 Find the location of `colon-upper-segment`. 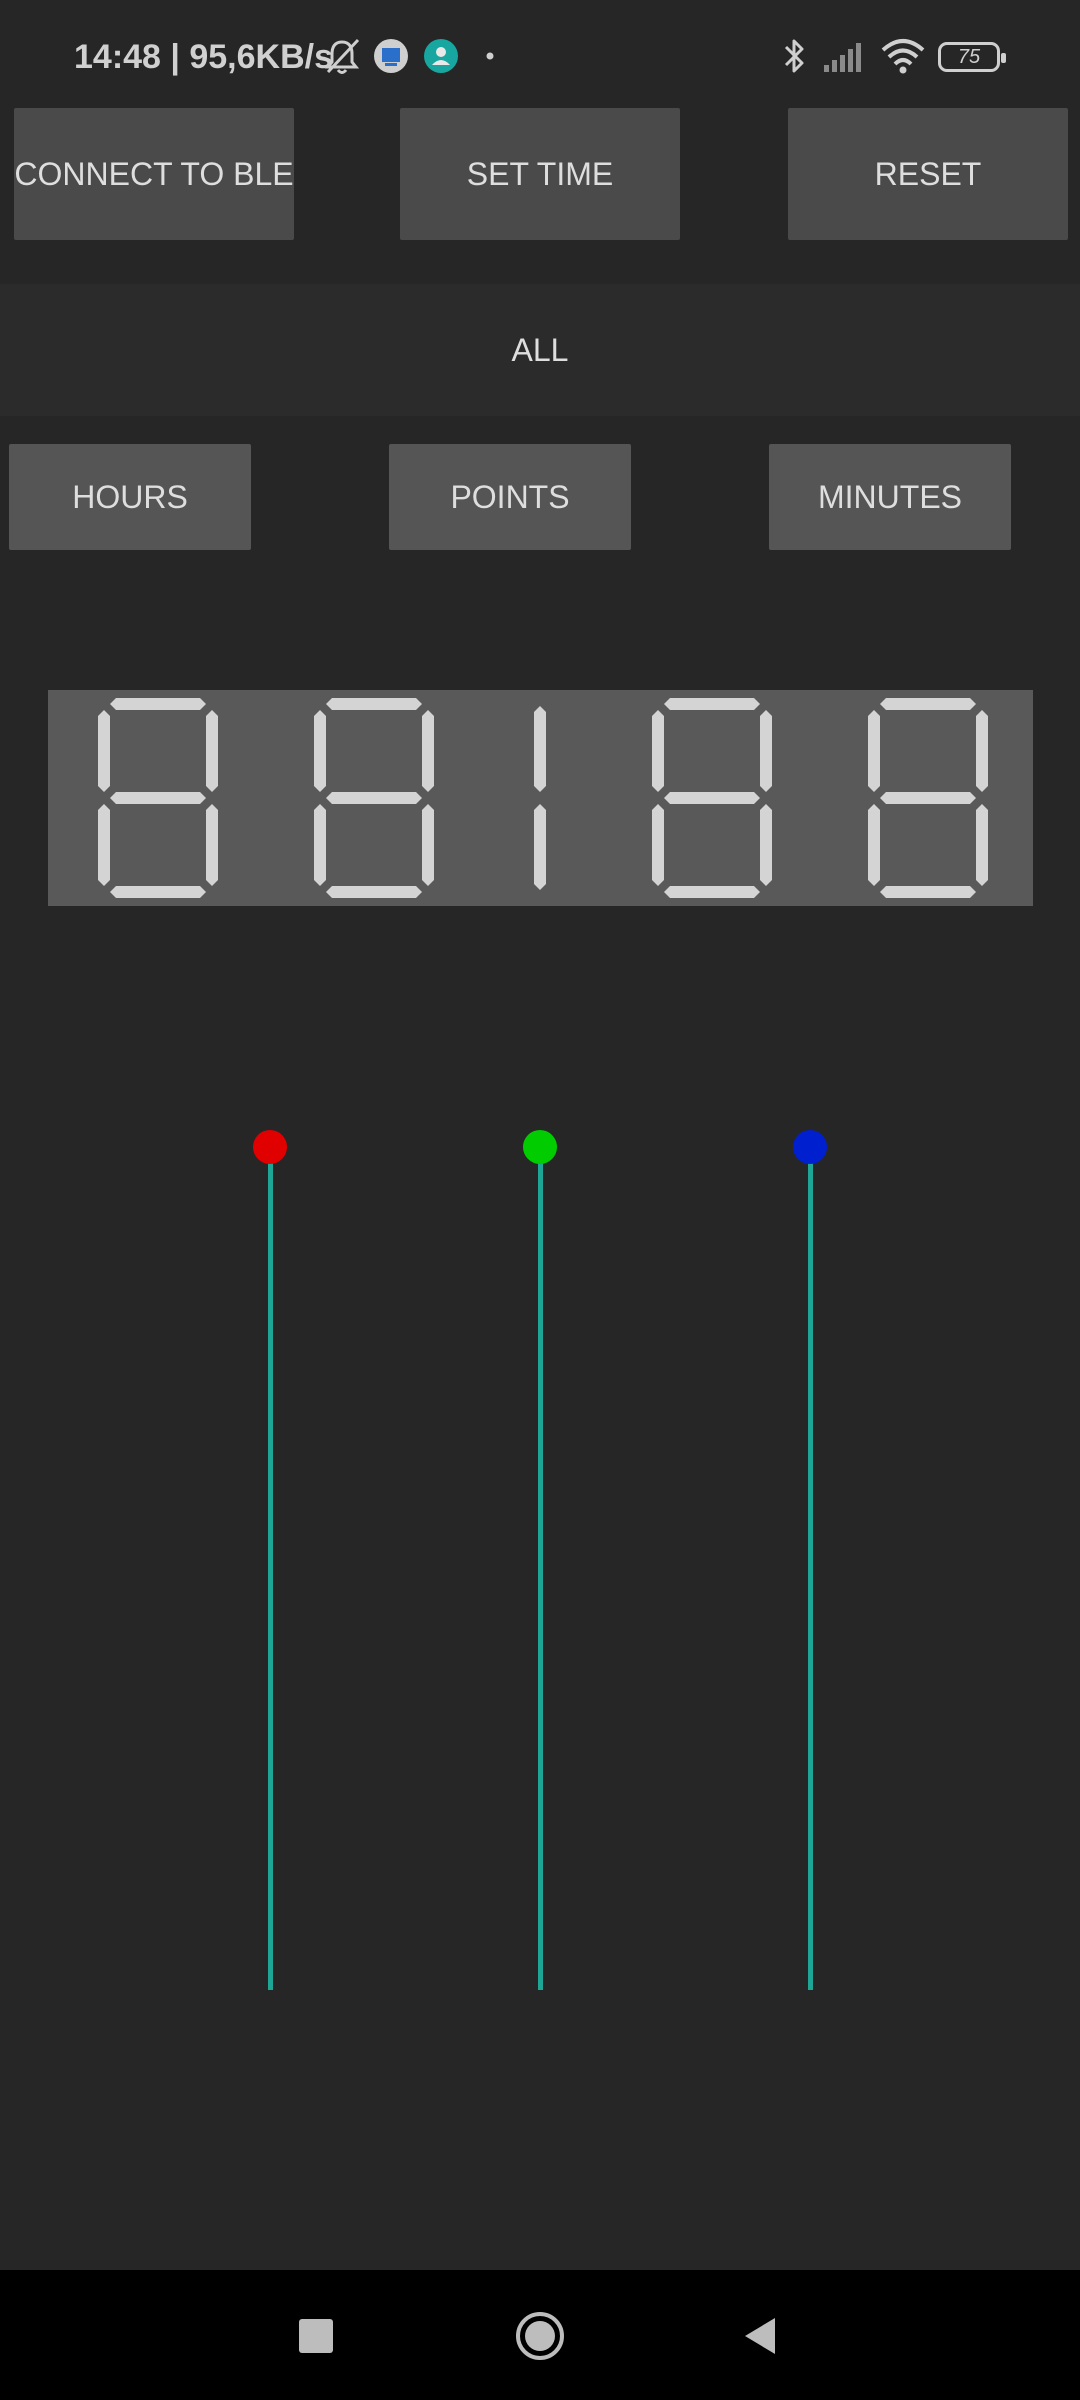

colon-upper-segment is located at coordinates (540, 749).